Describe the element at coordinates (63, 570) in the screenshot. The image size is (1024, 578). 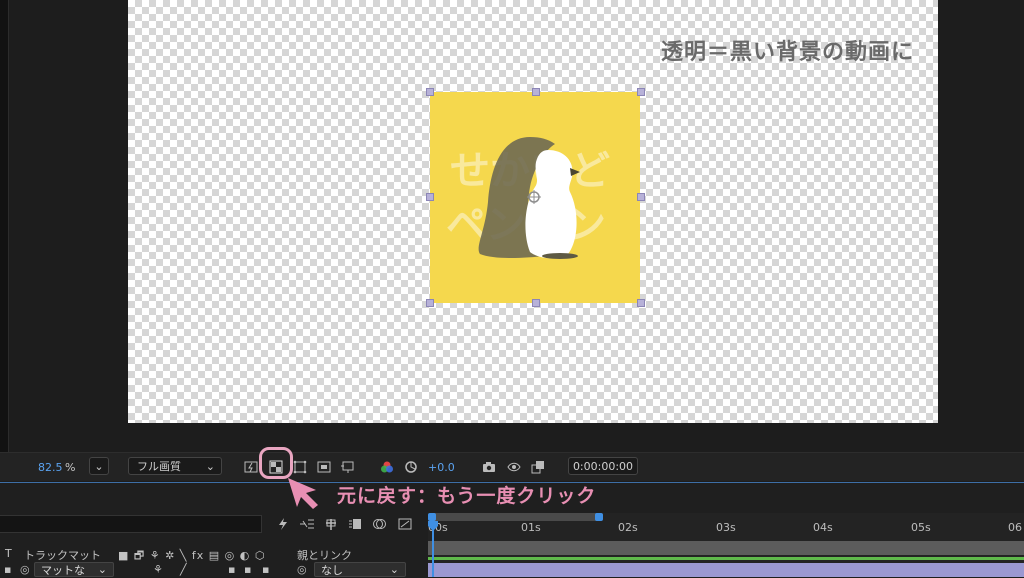
I see `track-matte-value: マットな` at that location.